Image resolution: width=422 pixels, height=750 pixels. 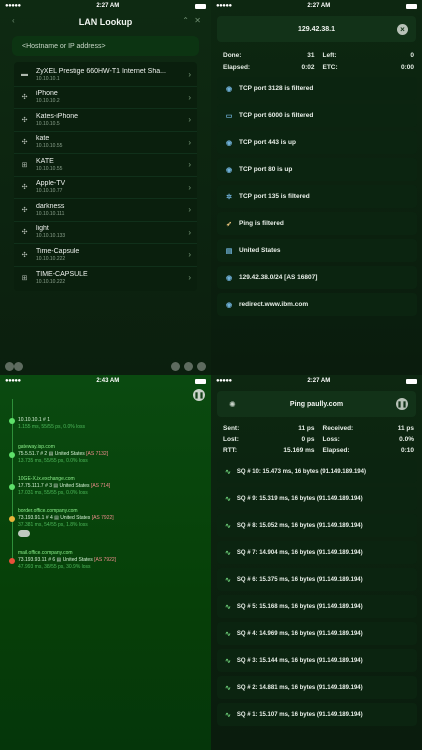 I want to click on ping-bar: ✺ Ping paully.com ❚❚, so click(x=316, y=404).